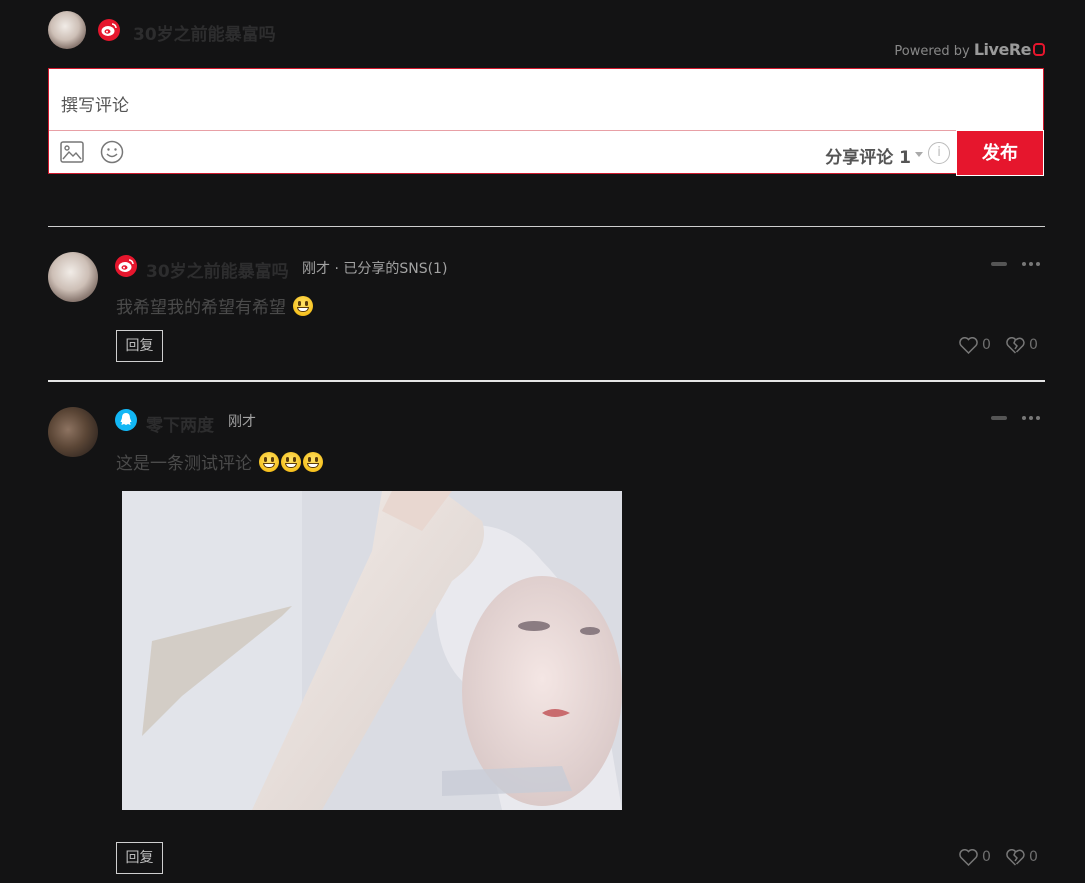  I want to click on comment-text: 我希望我的希望有希望, so click(215, 305).